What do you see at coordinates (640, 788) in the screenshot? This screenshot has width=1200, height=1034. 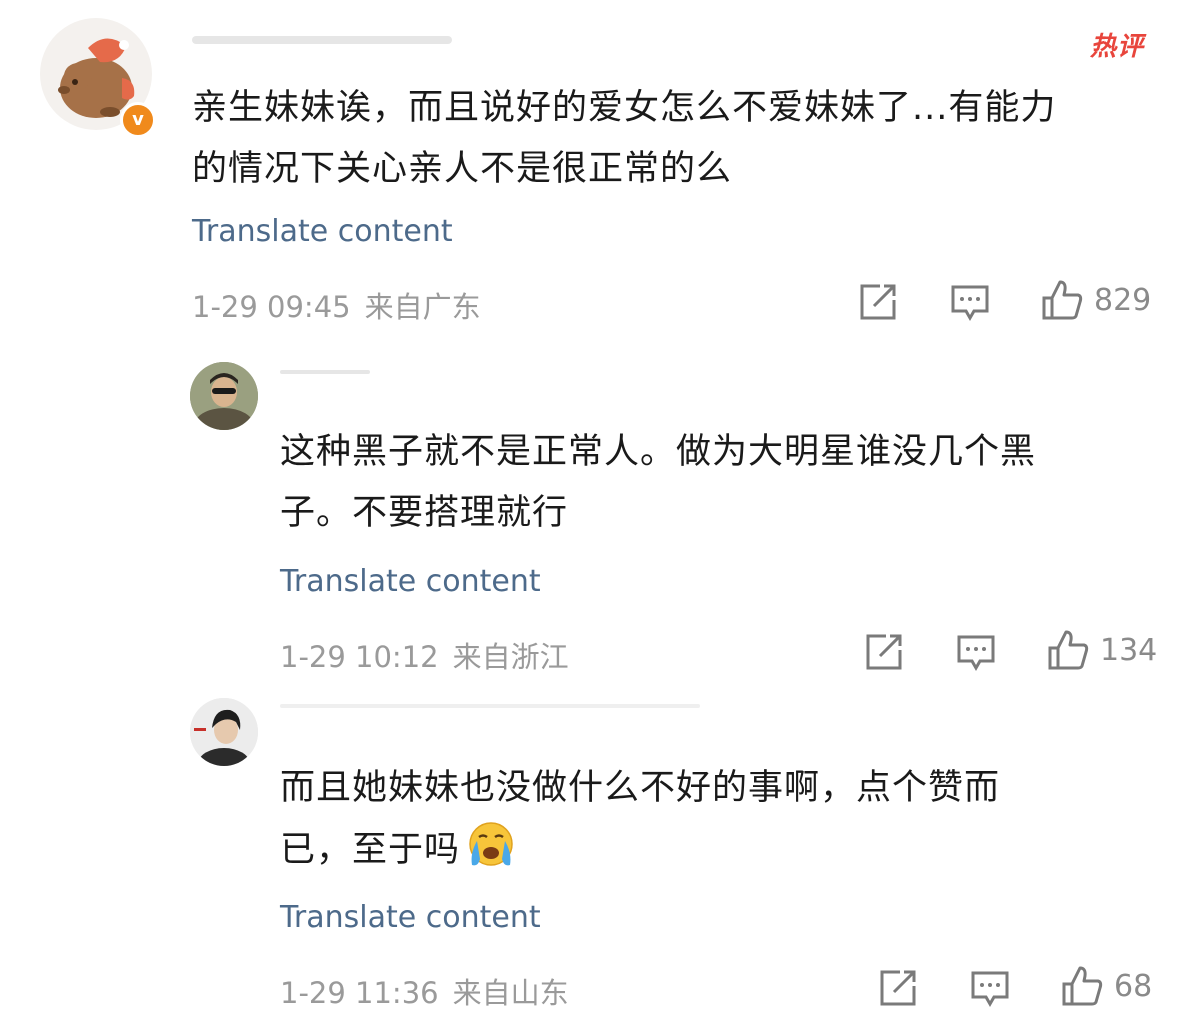 I see `comment-text-line: 而且她妹妹也没做什么不好的事啊，点个赞而` at bounding box center [640, 788].